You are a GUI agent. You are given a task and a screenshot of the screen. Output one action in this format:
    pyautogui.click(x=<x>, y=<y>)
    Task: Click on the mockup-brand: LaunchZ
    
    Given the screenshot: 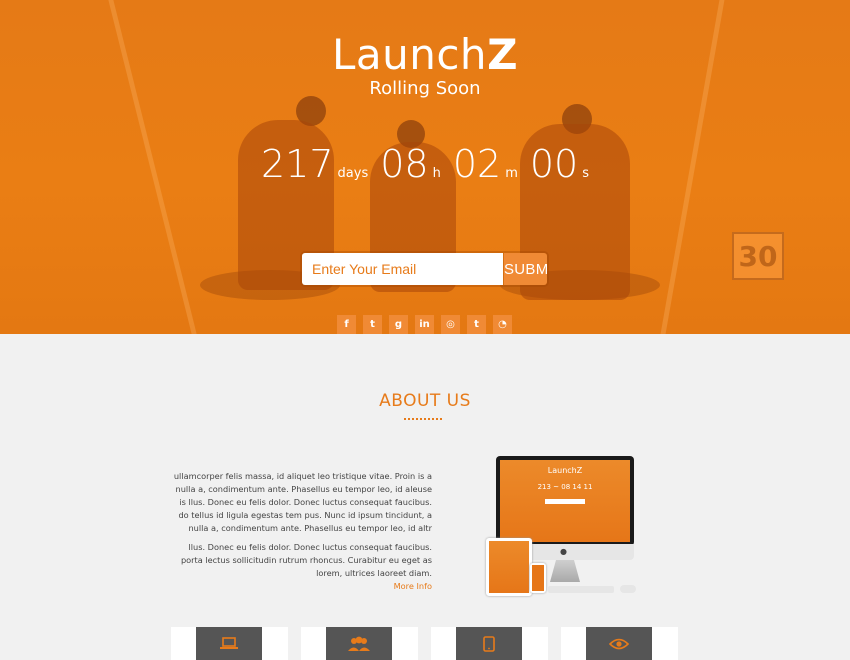 What is the action you would take?
    pyautogui.click(x=565, y=470)
    